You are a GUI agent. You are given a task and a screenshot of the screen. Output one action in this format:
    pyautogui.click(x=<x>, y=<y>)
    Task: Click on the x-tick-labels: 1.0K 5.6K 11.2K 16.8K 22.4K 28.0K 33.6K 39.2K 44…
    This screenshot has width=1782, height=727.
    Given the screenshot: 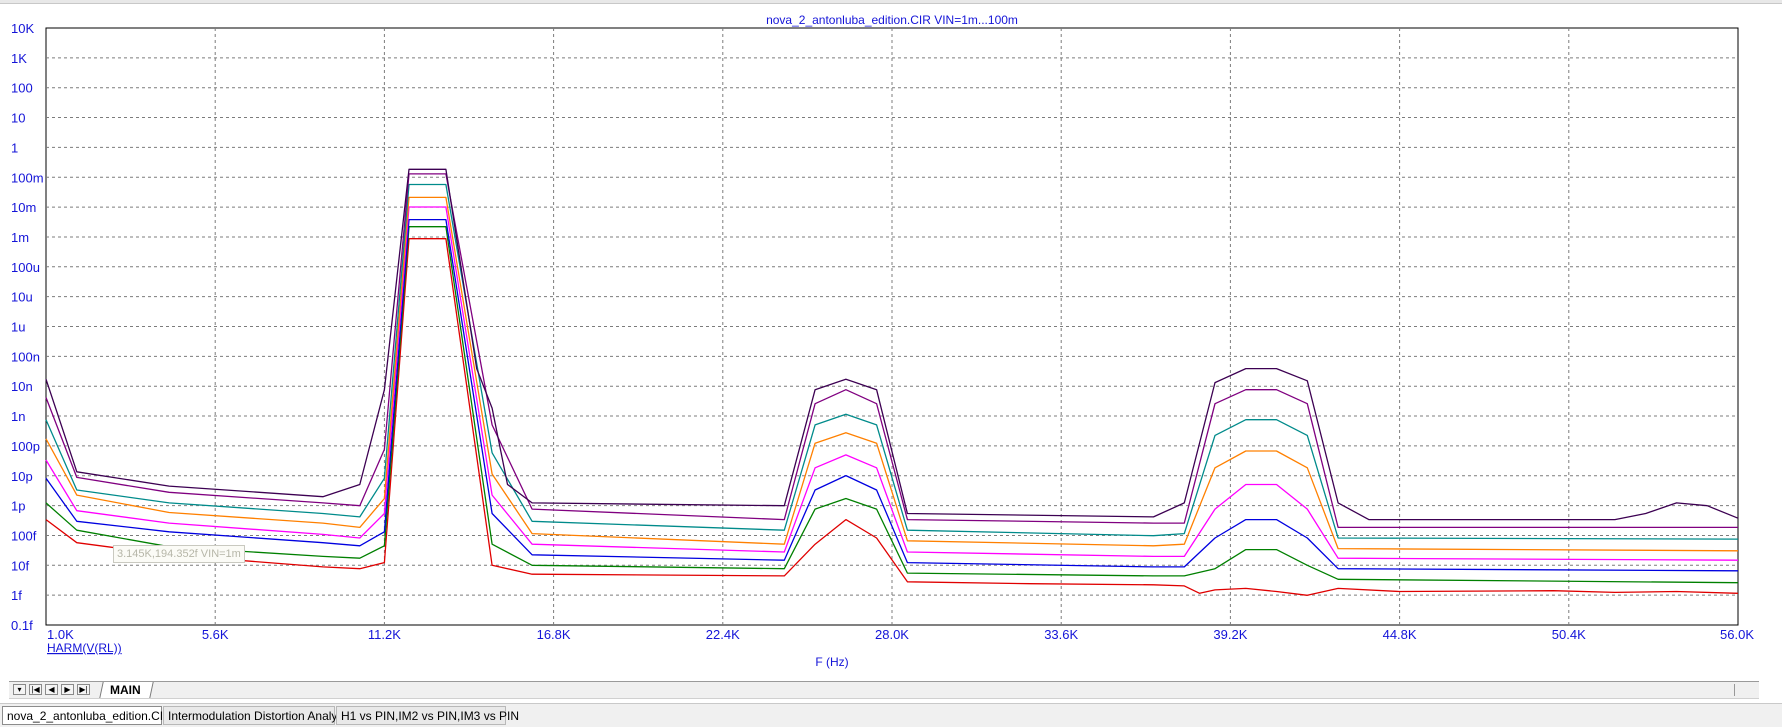 What is the action you would take?
    pyautogui.click(x=900, y=634)
    